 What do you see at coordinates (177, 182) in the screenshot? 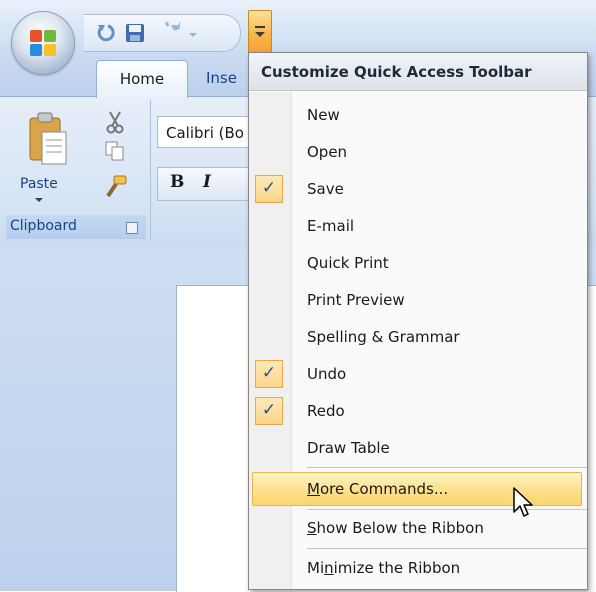
I see `bold-button: B` at bounding box center [177, 182].